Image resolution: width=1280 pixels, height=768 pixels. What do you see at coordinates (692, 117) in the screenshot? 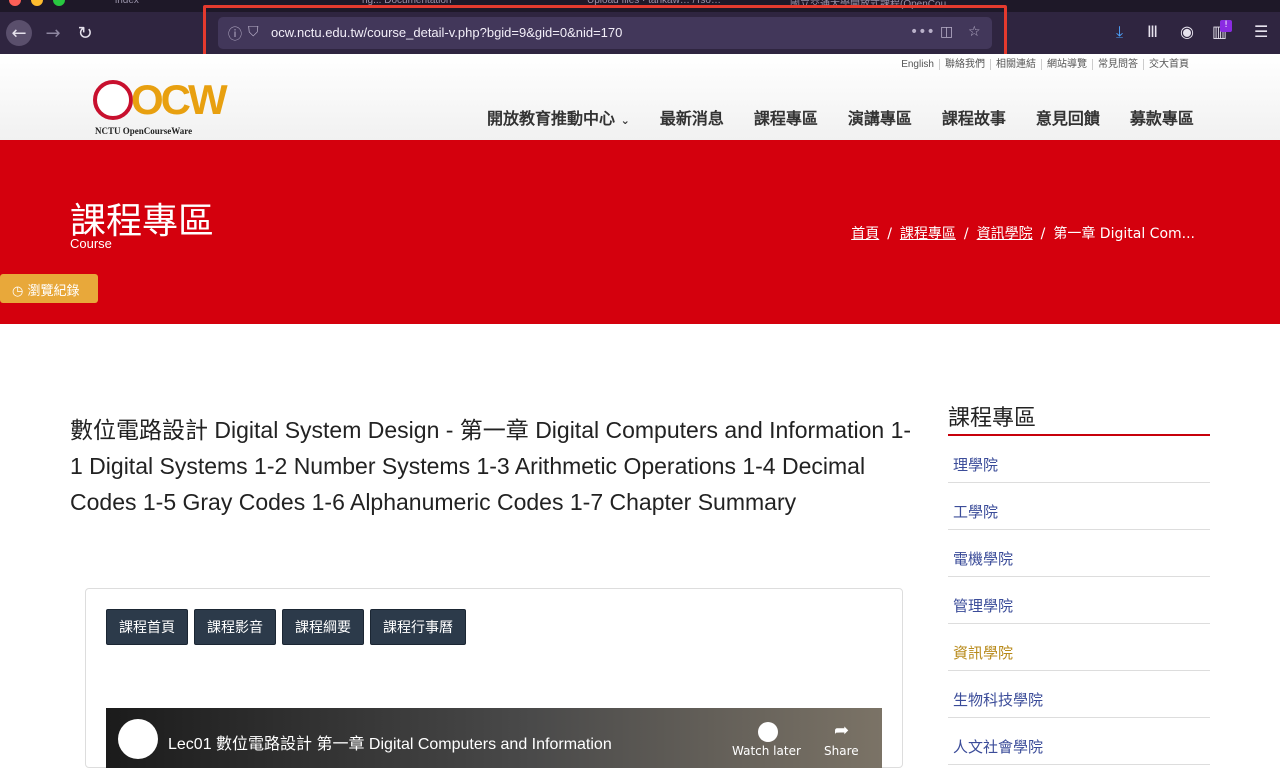
I see `nav-item-news: 最新消息` at bounding box center [692, 117].